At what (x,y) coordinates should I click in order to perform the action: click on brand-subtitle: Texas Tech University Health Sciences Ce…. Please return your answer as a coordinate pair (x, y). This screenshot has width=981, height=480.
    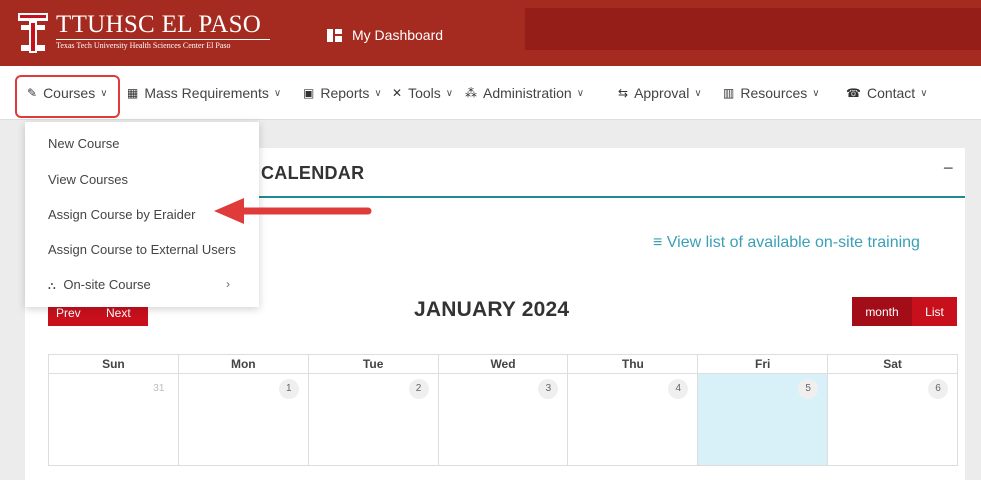
    Looking at the image, I should click on (143, 45).